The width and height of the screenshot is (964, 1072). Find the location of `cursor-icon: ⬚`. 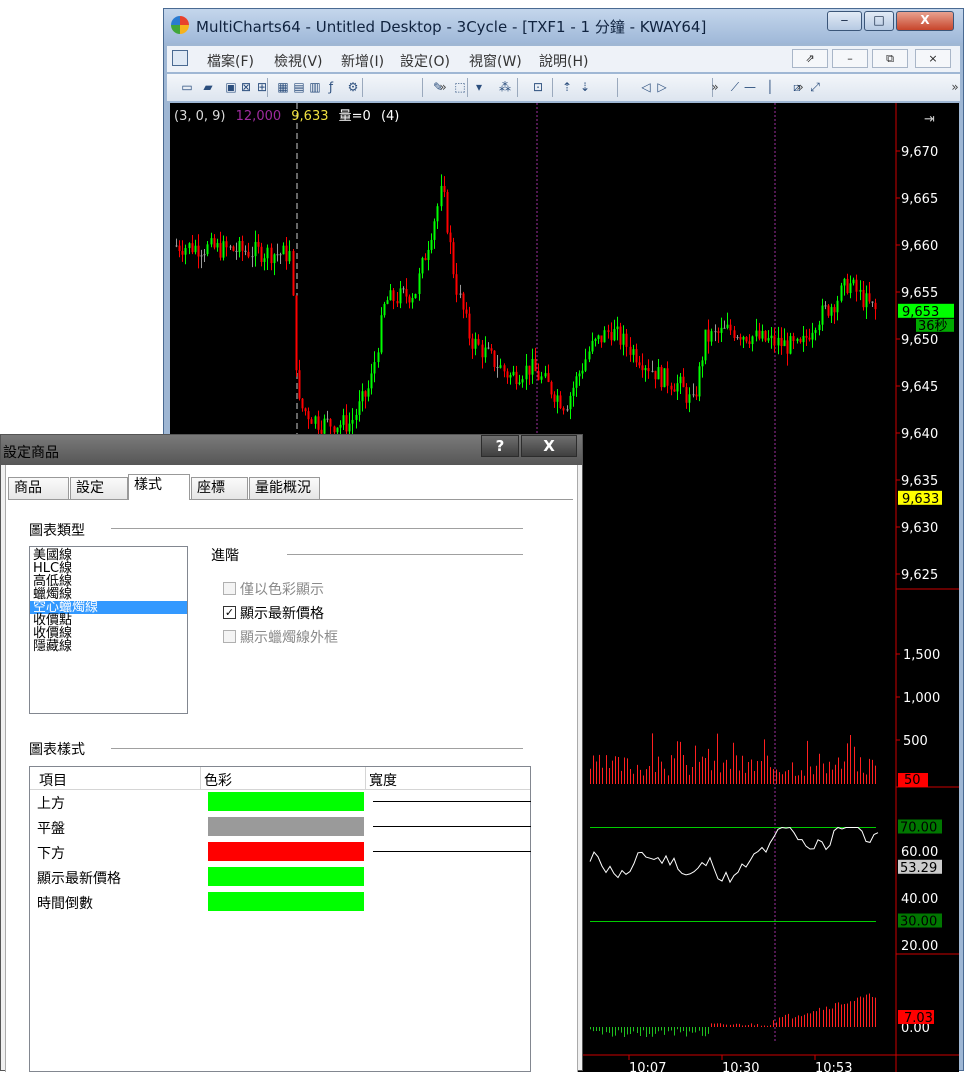

cursor-icon: ⬚ is located at coordinates (460, 87).